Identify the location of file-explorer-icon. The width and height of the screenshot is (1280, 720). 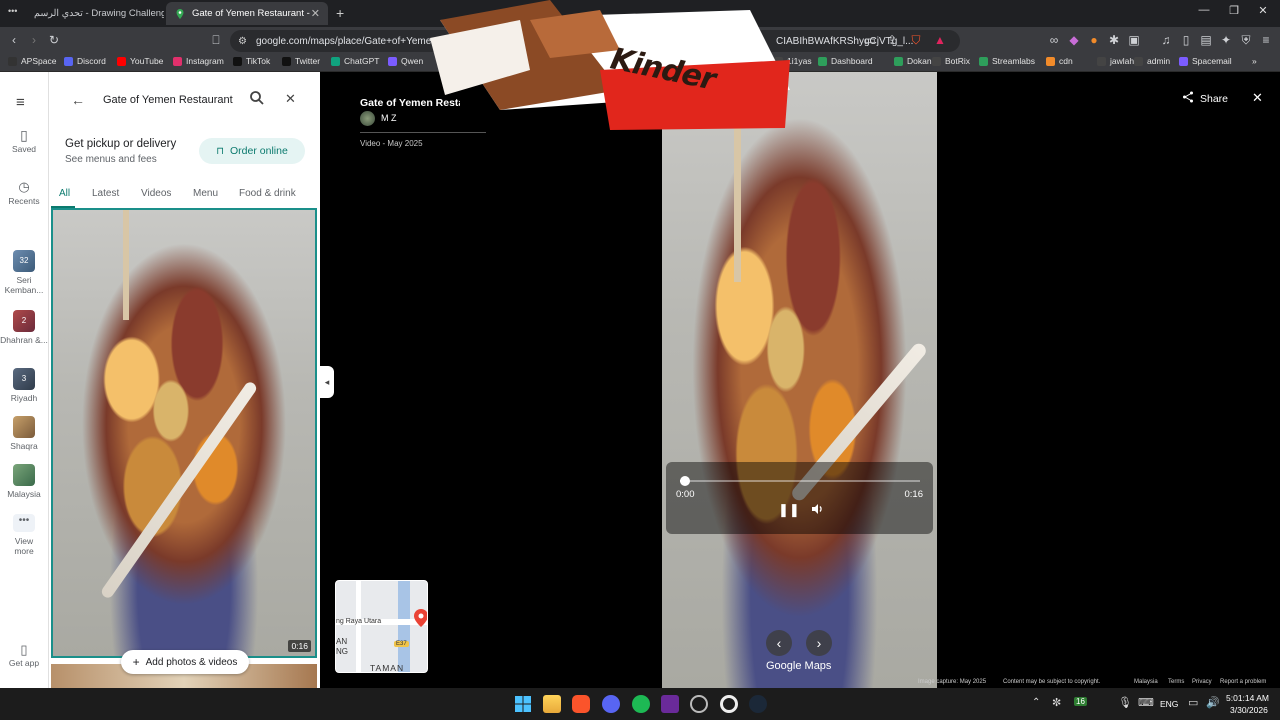
(552, 704).